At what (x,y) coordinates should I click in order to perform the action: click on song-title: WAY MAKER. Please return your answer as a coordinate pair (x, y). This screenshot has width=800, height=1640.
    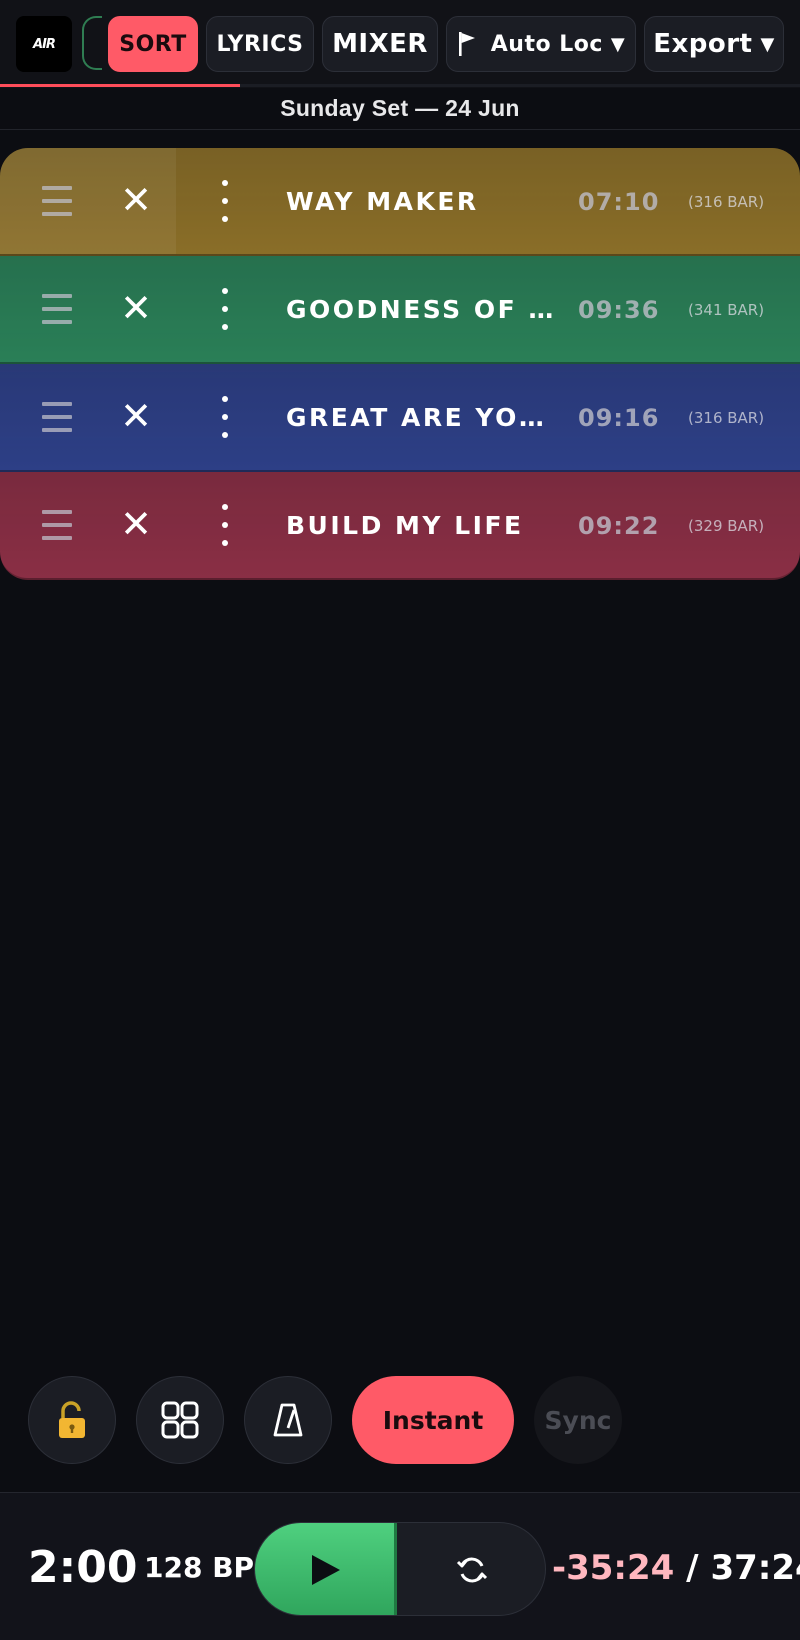
    Looking at the image, I should click on (382, 201).